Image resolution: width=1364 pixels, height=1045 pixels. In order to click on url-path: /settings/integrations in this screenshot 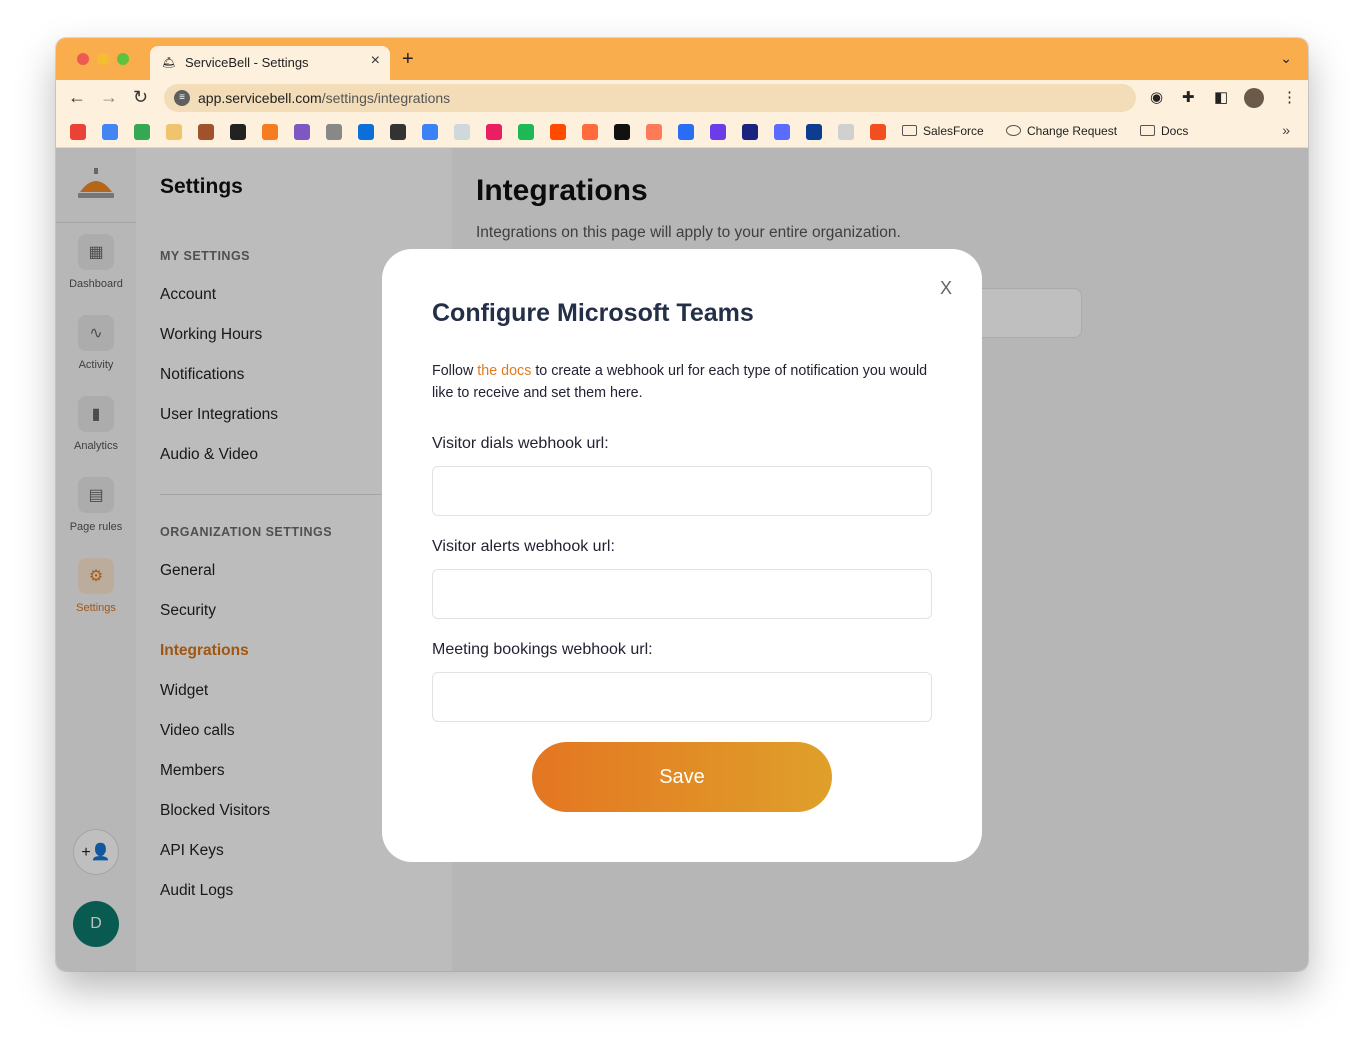, I will do `click(386, 98)`.